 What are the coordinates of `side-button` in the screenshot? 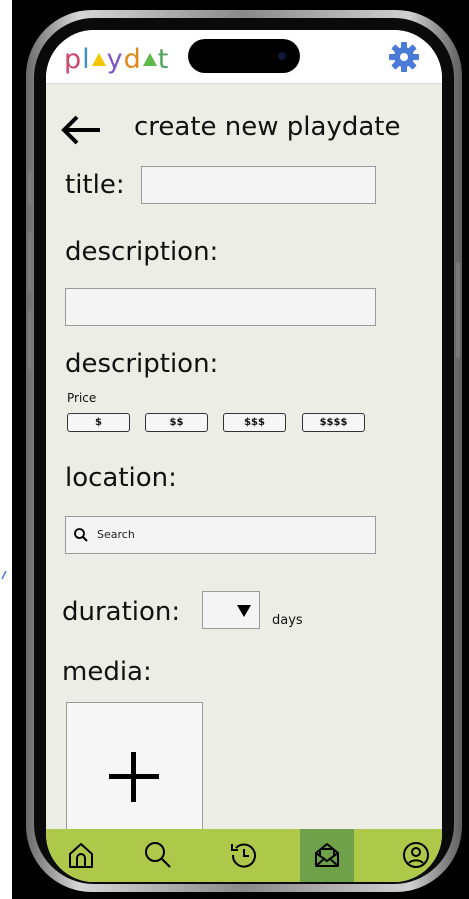 It's located at (30, 188).